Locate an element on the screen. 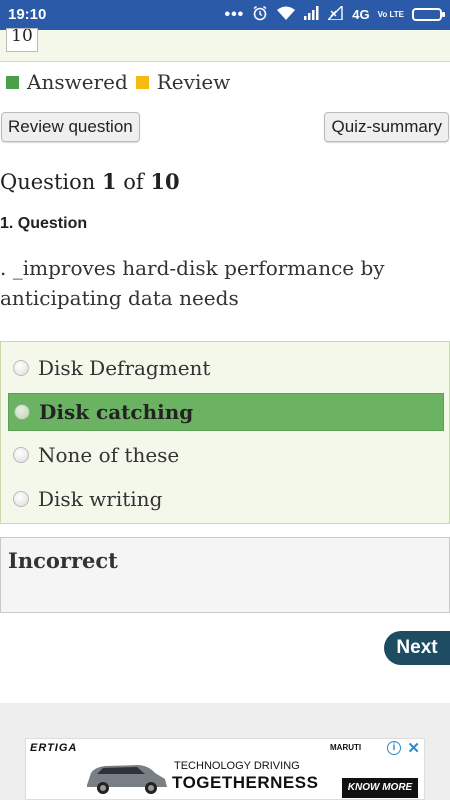 Image resolution: width=450 pixels, height=800 pixels. status-time: 19:10 is located at coordinates (27, 14).